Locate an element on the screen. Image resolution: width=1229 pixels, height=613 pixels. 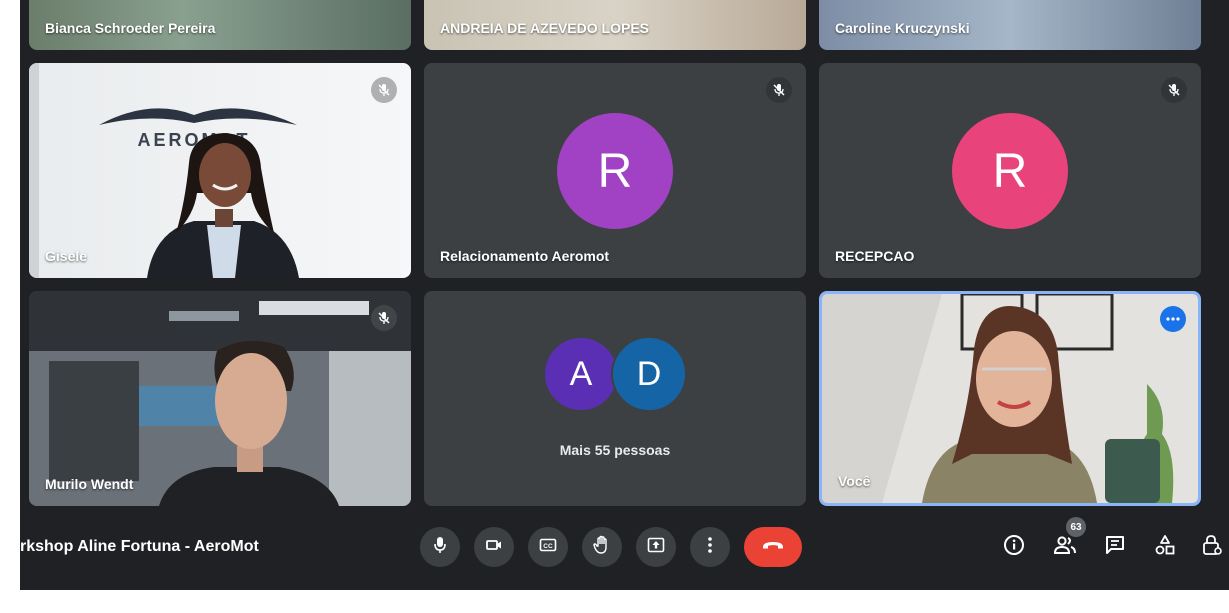
info-icon is located at coordinates (1014, 547).